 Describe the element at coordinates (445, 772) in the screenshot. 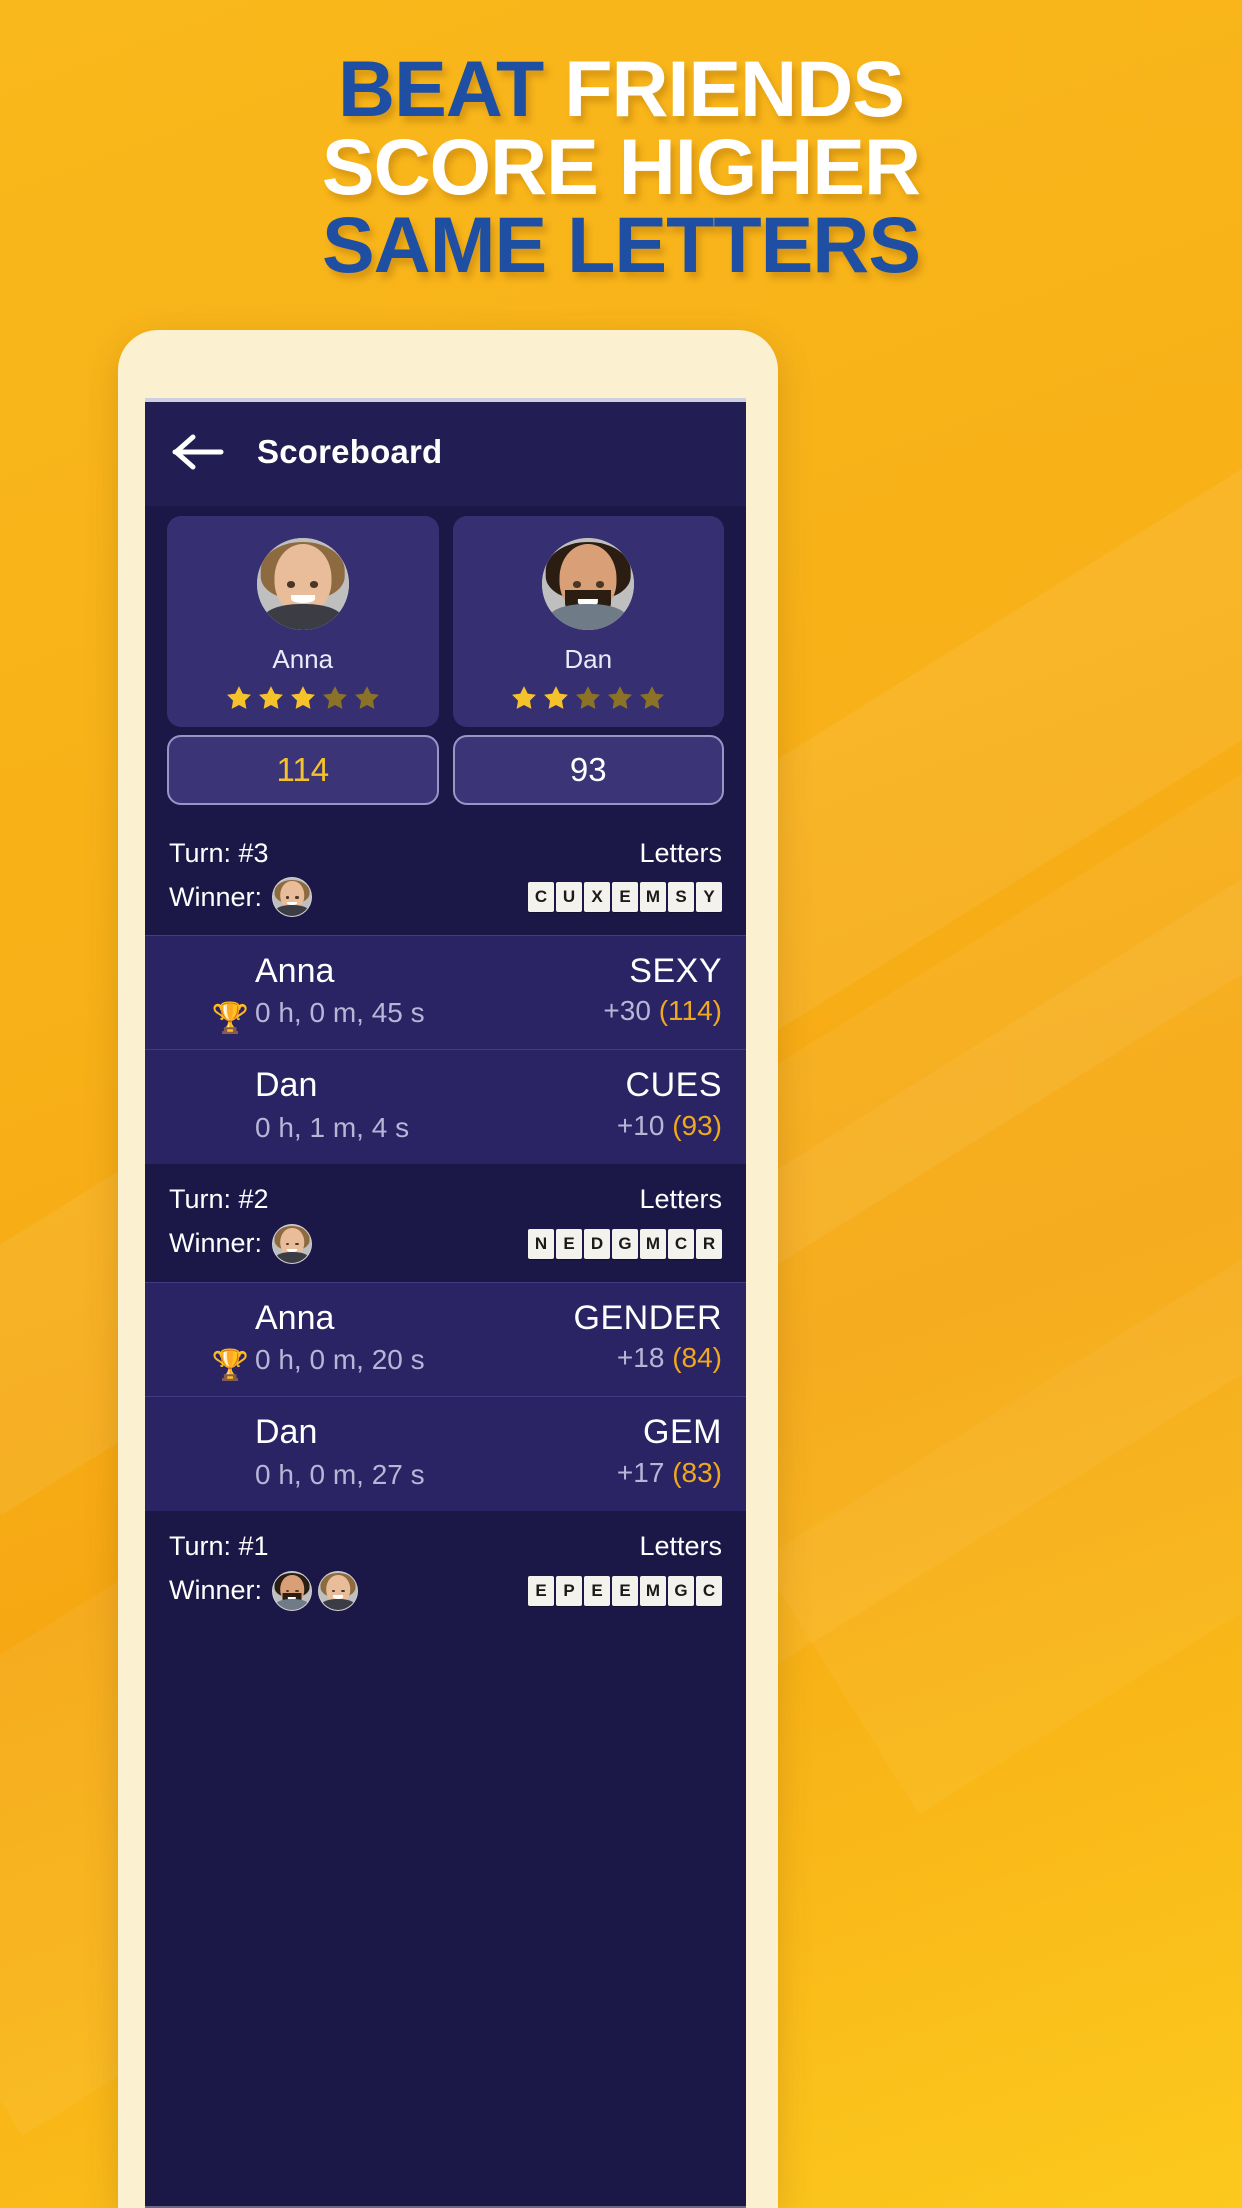

I see `score-row: 114 93` at that location.